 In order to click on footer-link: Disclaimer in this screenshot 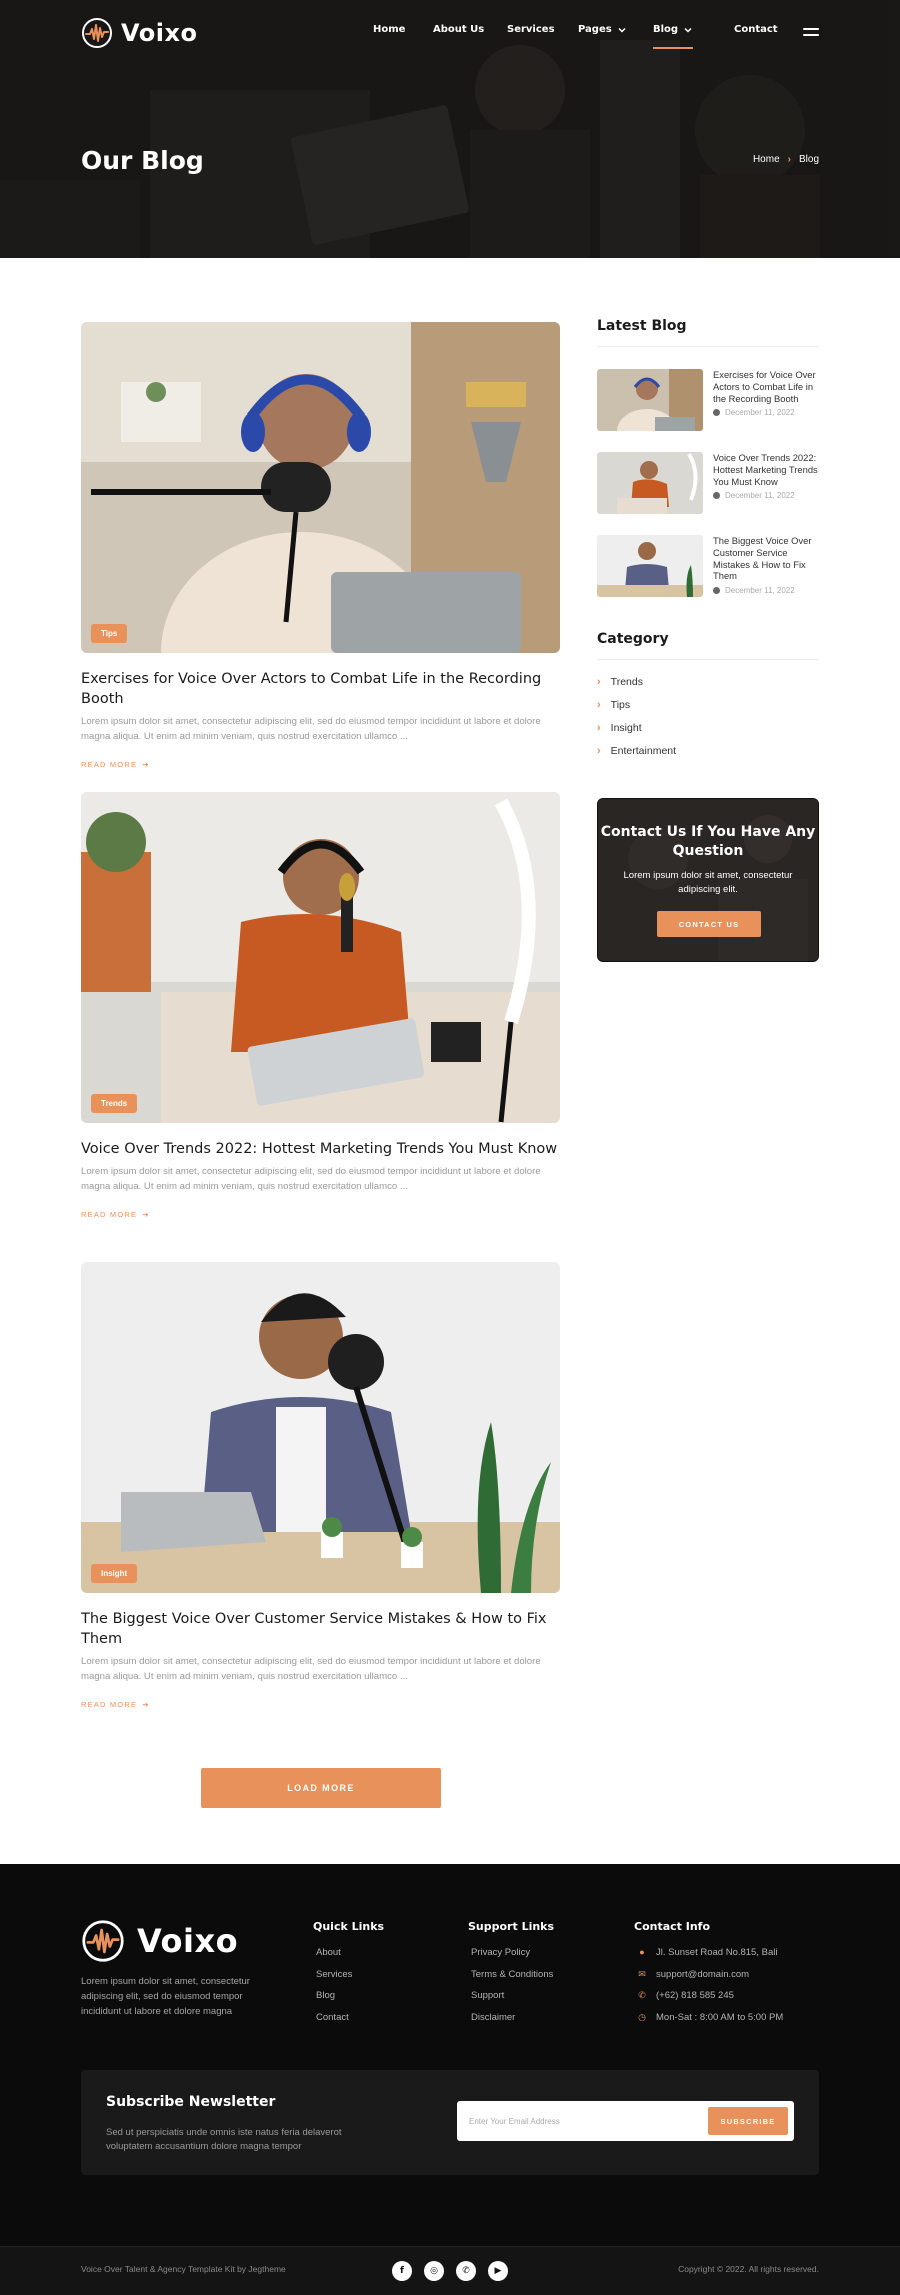, I will do `click(512, 2023)`.